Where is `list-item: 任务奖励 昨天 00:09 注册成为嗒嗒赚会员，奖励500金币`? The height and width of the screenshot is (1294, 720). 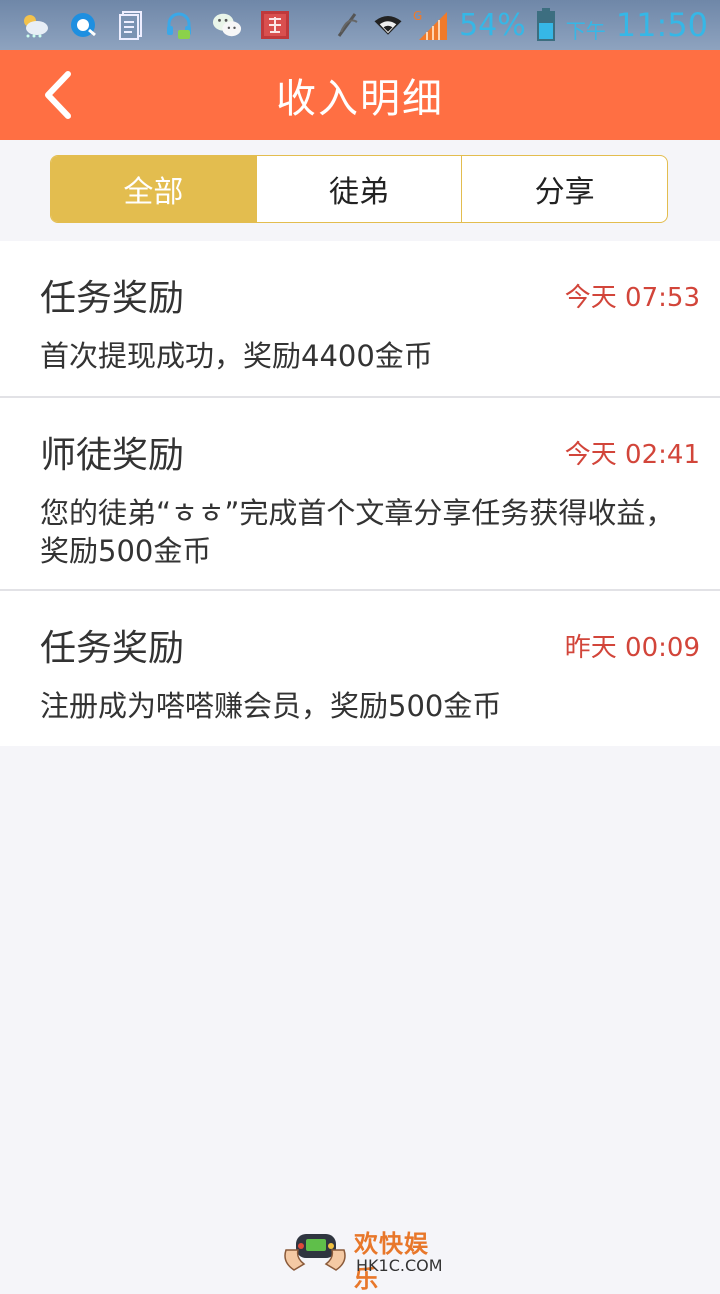 list-item: 任务奖励 昨天 00:09 注册成为嗒嗒赚会员，奖励500金币 is located at coordinates (360, 668).